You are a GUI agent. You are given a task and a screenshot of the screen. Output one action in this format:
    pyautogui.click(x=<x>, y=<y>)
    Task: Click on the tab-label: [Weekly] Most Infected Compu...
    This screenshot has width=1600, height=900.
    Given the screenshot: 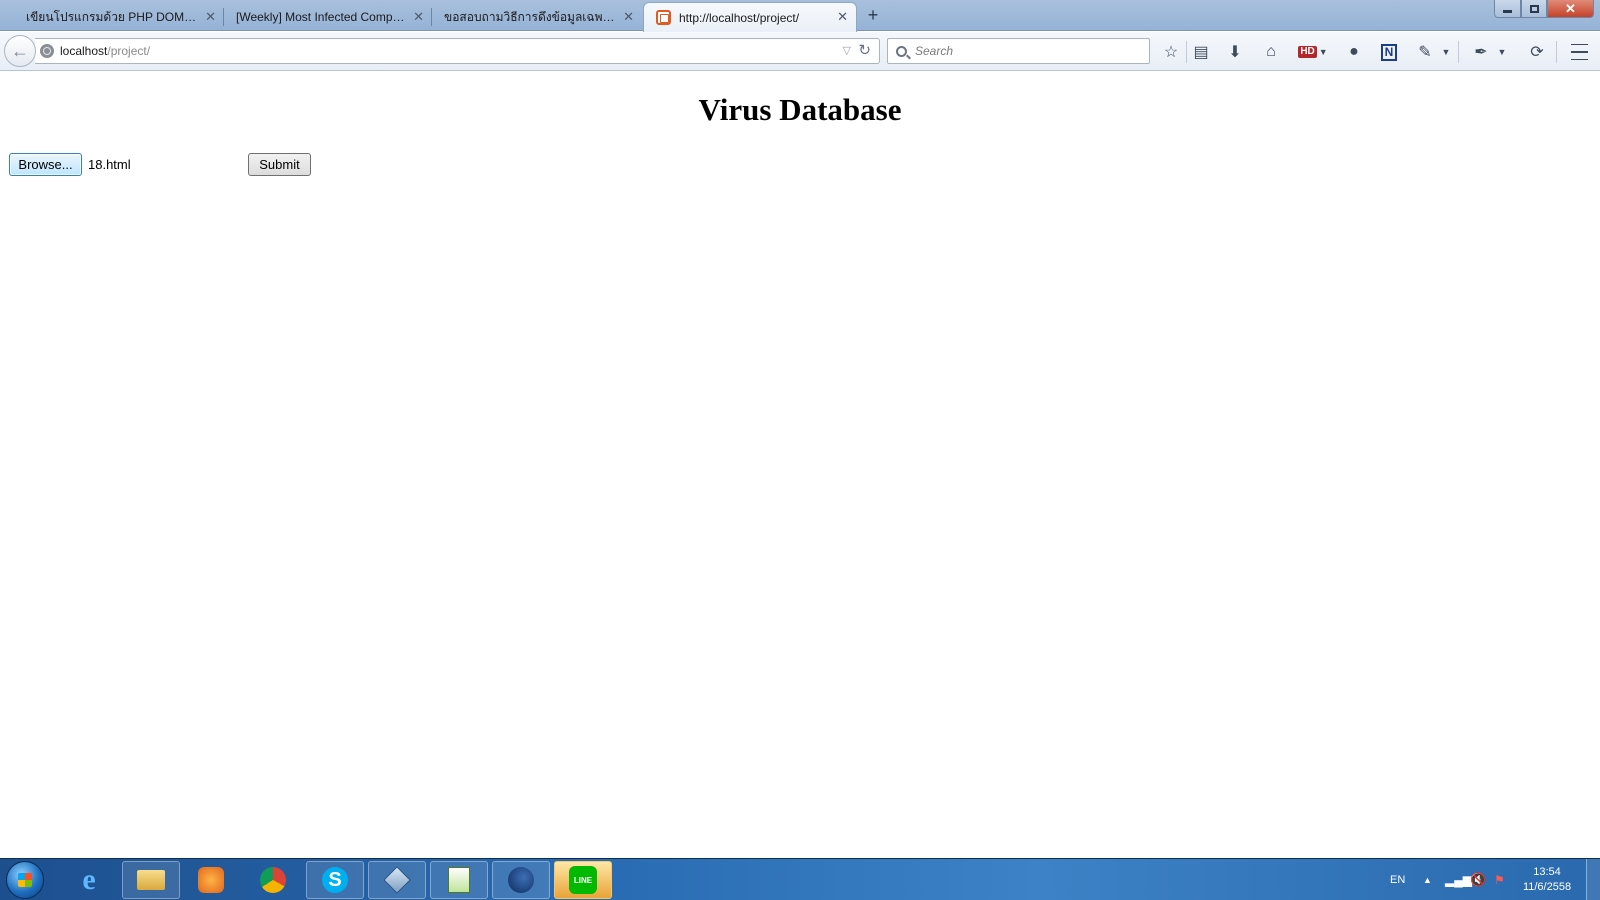 What is the action you would take?
    pyautogui.click(x=321, y=17)
    